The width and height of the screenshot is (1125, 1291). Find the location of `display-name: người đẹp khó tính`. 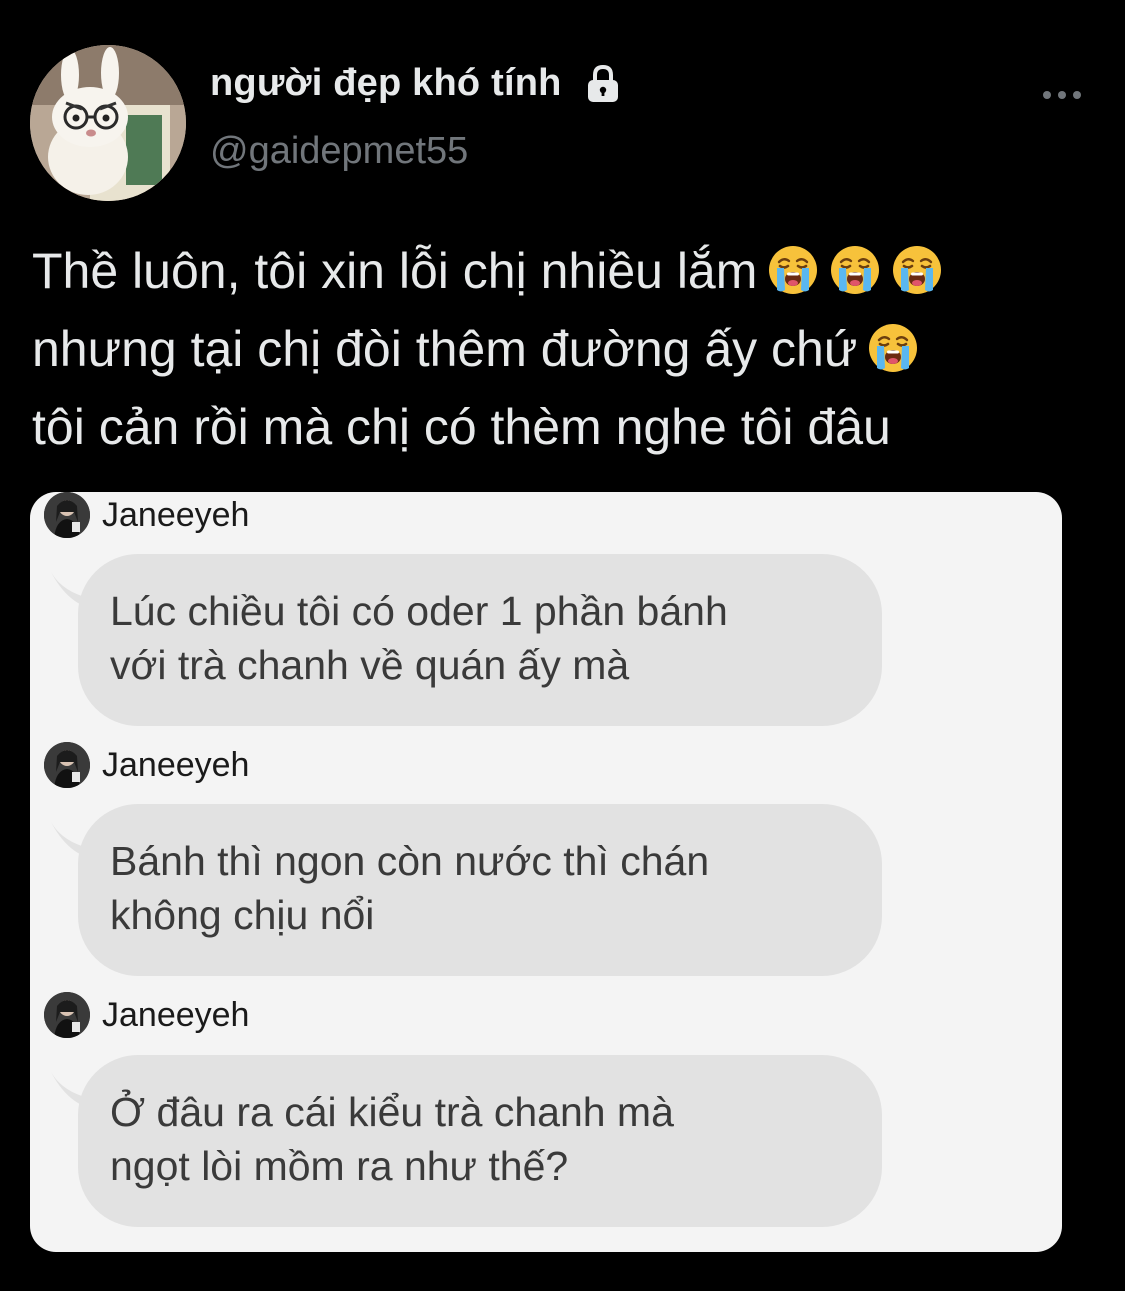

display-name: người đẹp khó tính is located at coordinates (386, 83).